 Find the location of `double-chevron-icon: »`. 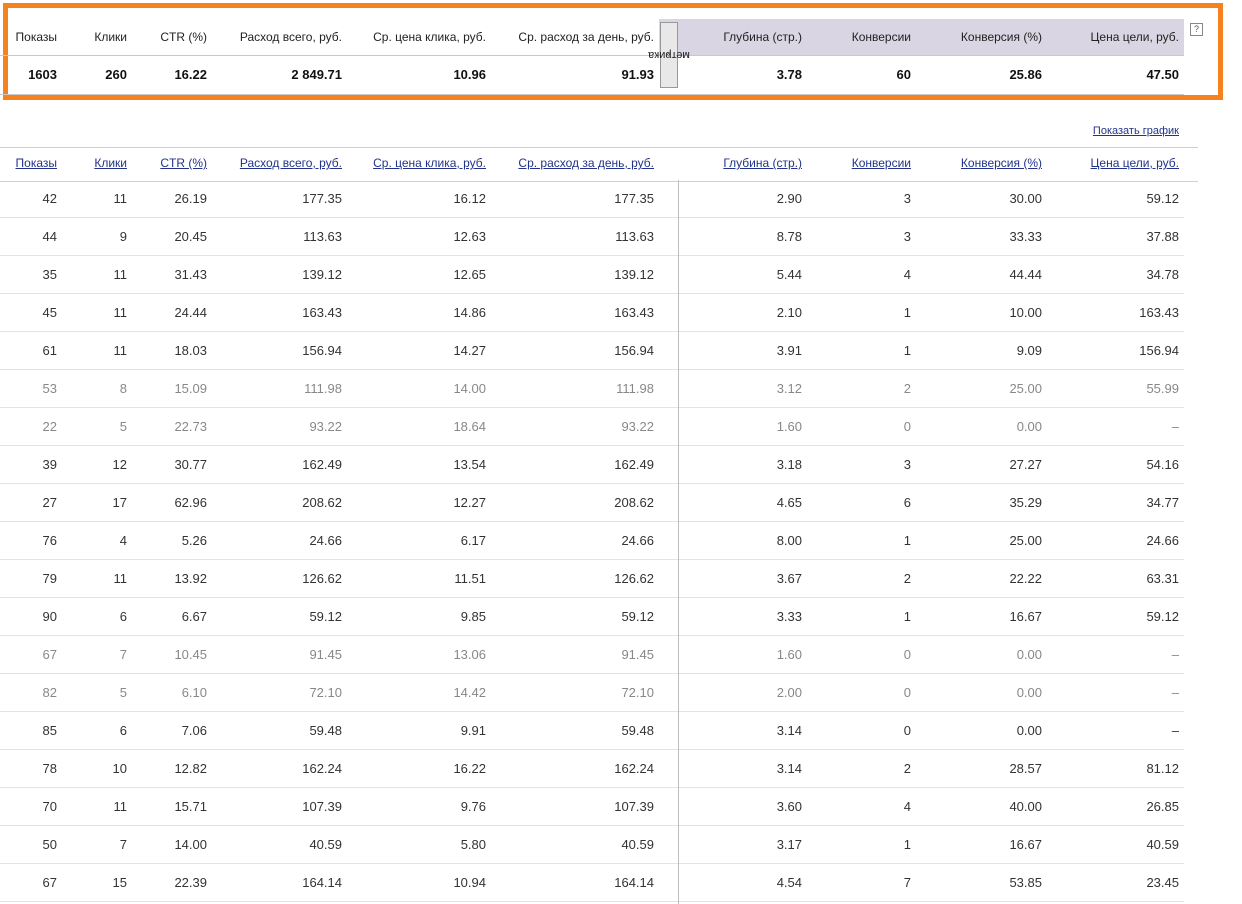

double-chevron-icon: » is located at coordinates (669, 55).